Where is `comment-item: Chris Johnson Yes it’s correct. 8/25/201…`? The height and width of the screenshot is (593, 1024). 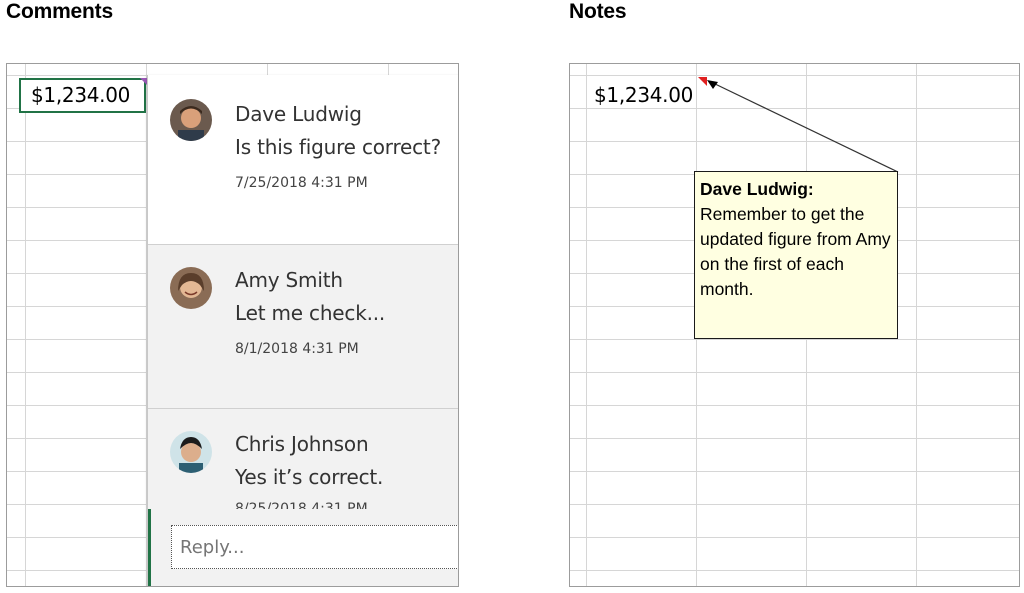 comment-item: Chris Johnson Yes it’s correct. 8/25/201… is located at coordinates (303, 459).